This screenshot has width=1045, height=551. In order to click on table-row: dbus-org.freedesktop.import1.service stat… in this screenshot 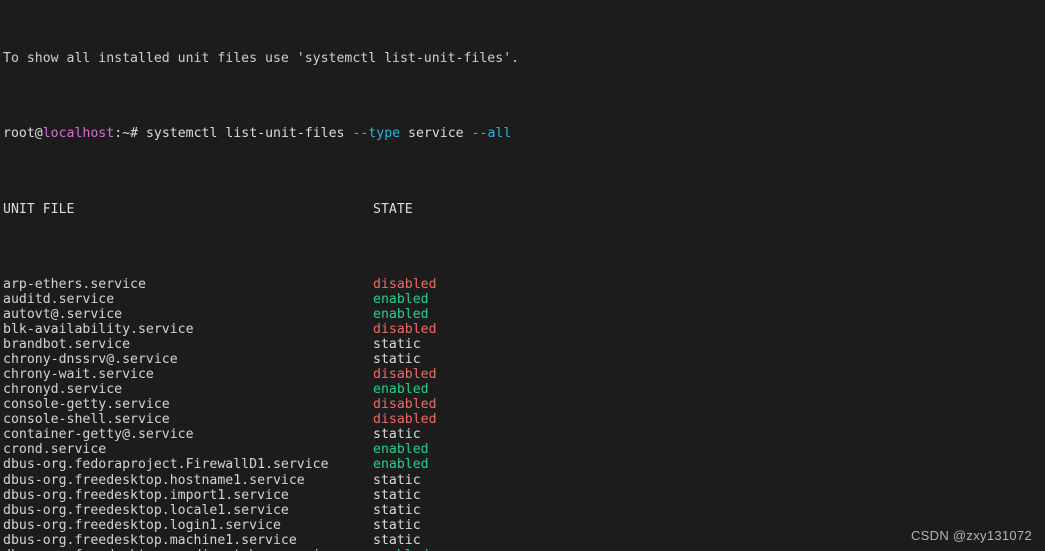, I will do `click(522, 495)`.